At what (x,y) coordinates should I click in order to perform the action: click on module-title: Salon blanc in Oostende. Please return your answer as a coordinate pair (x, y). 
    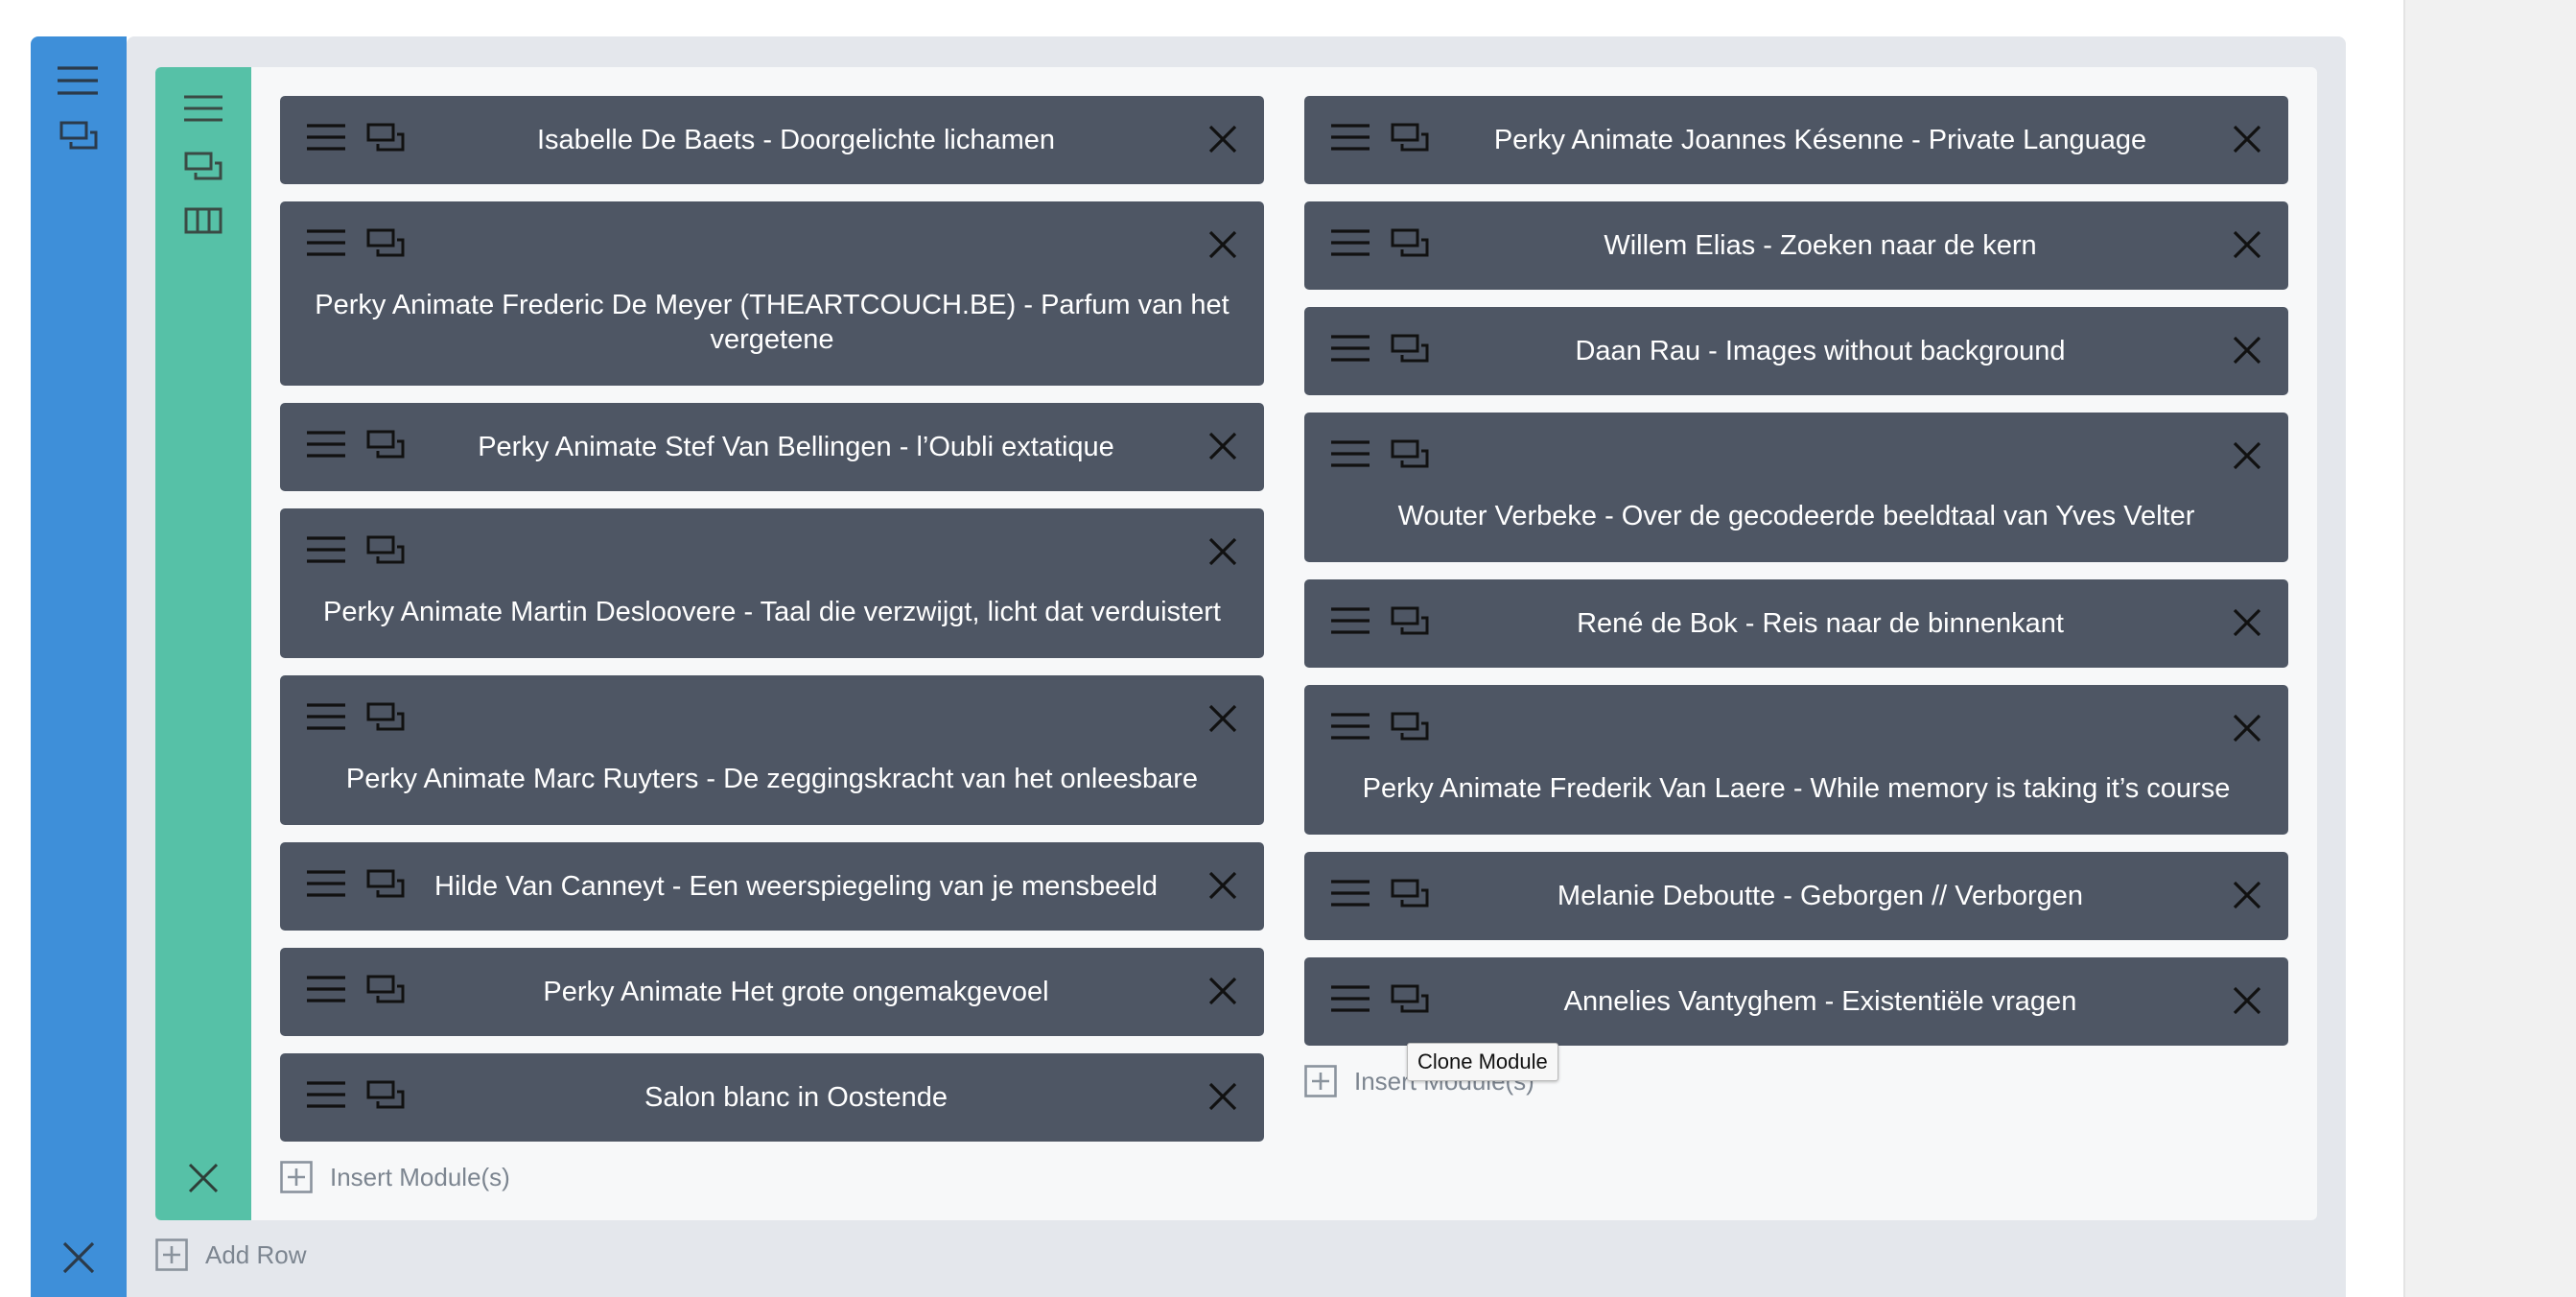
    Looking at the image, I should click on (796, 1098).